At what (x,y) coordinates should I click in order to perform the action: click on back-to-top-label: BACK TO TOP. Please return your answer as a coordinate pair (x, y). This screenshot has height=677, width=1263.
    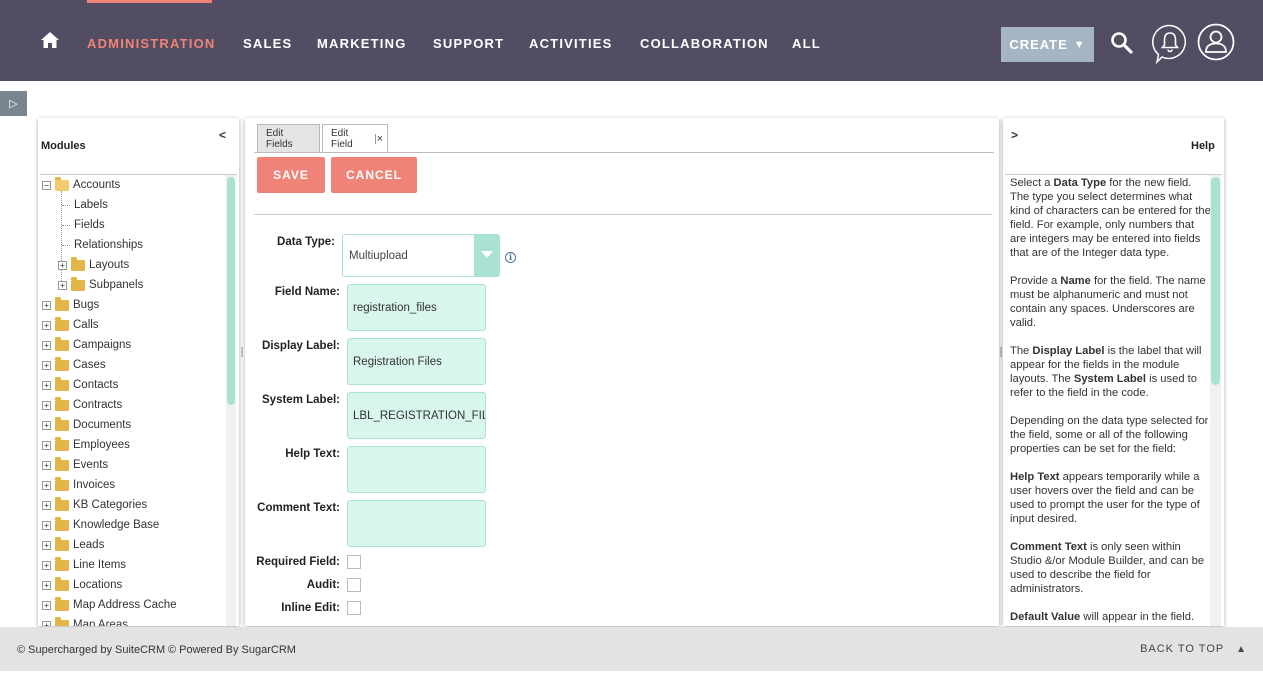
    Looking at the image, I should click on (1182, 649).